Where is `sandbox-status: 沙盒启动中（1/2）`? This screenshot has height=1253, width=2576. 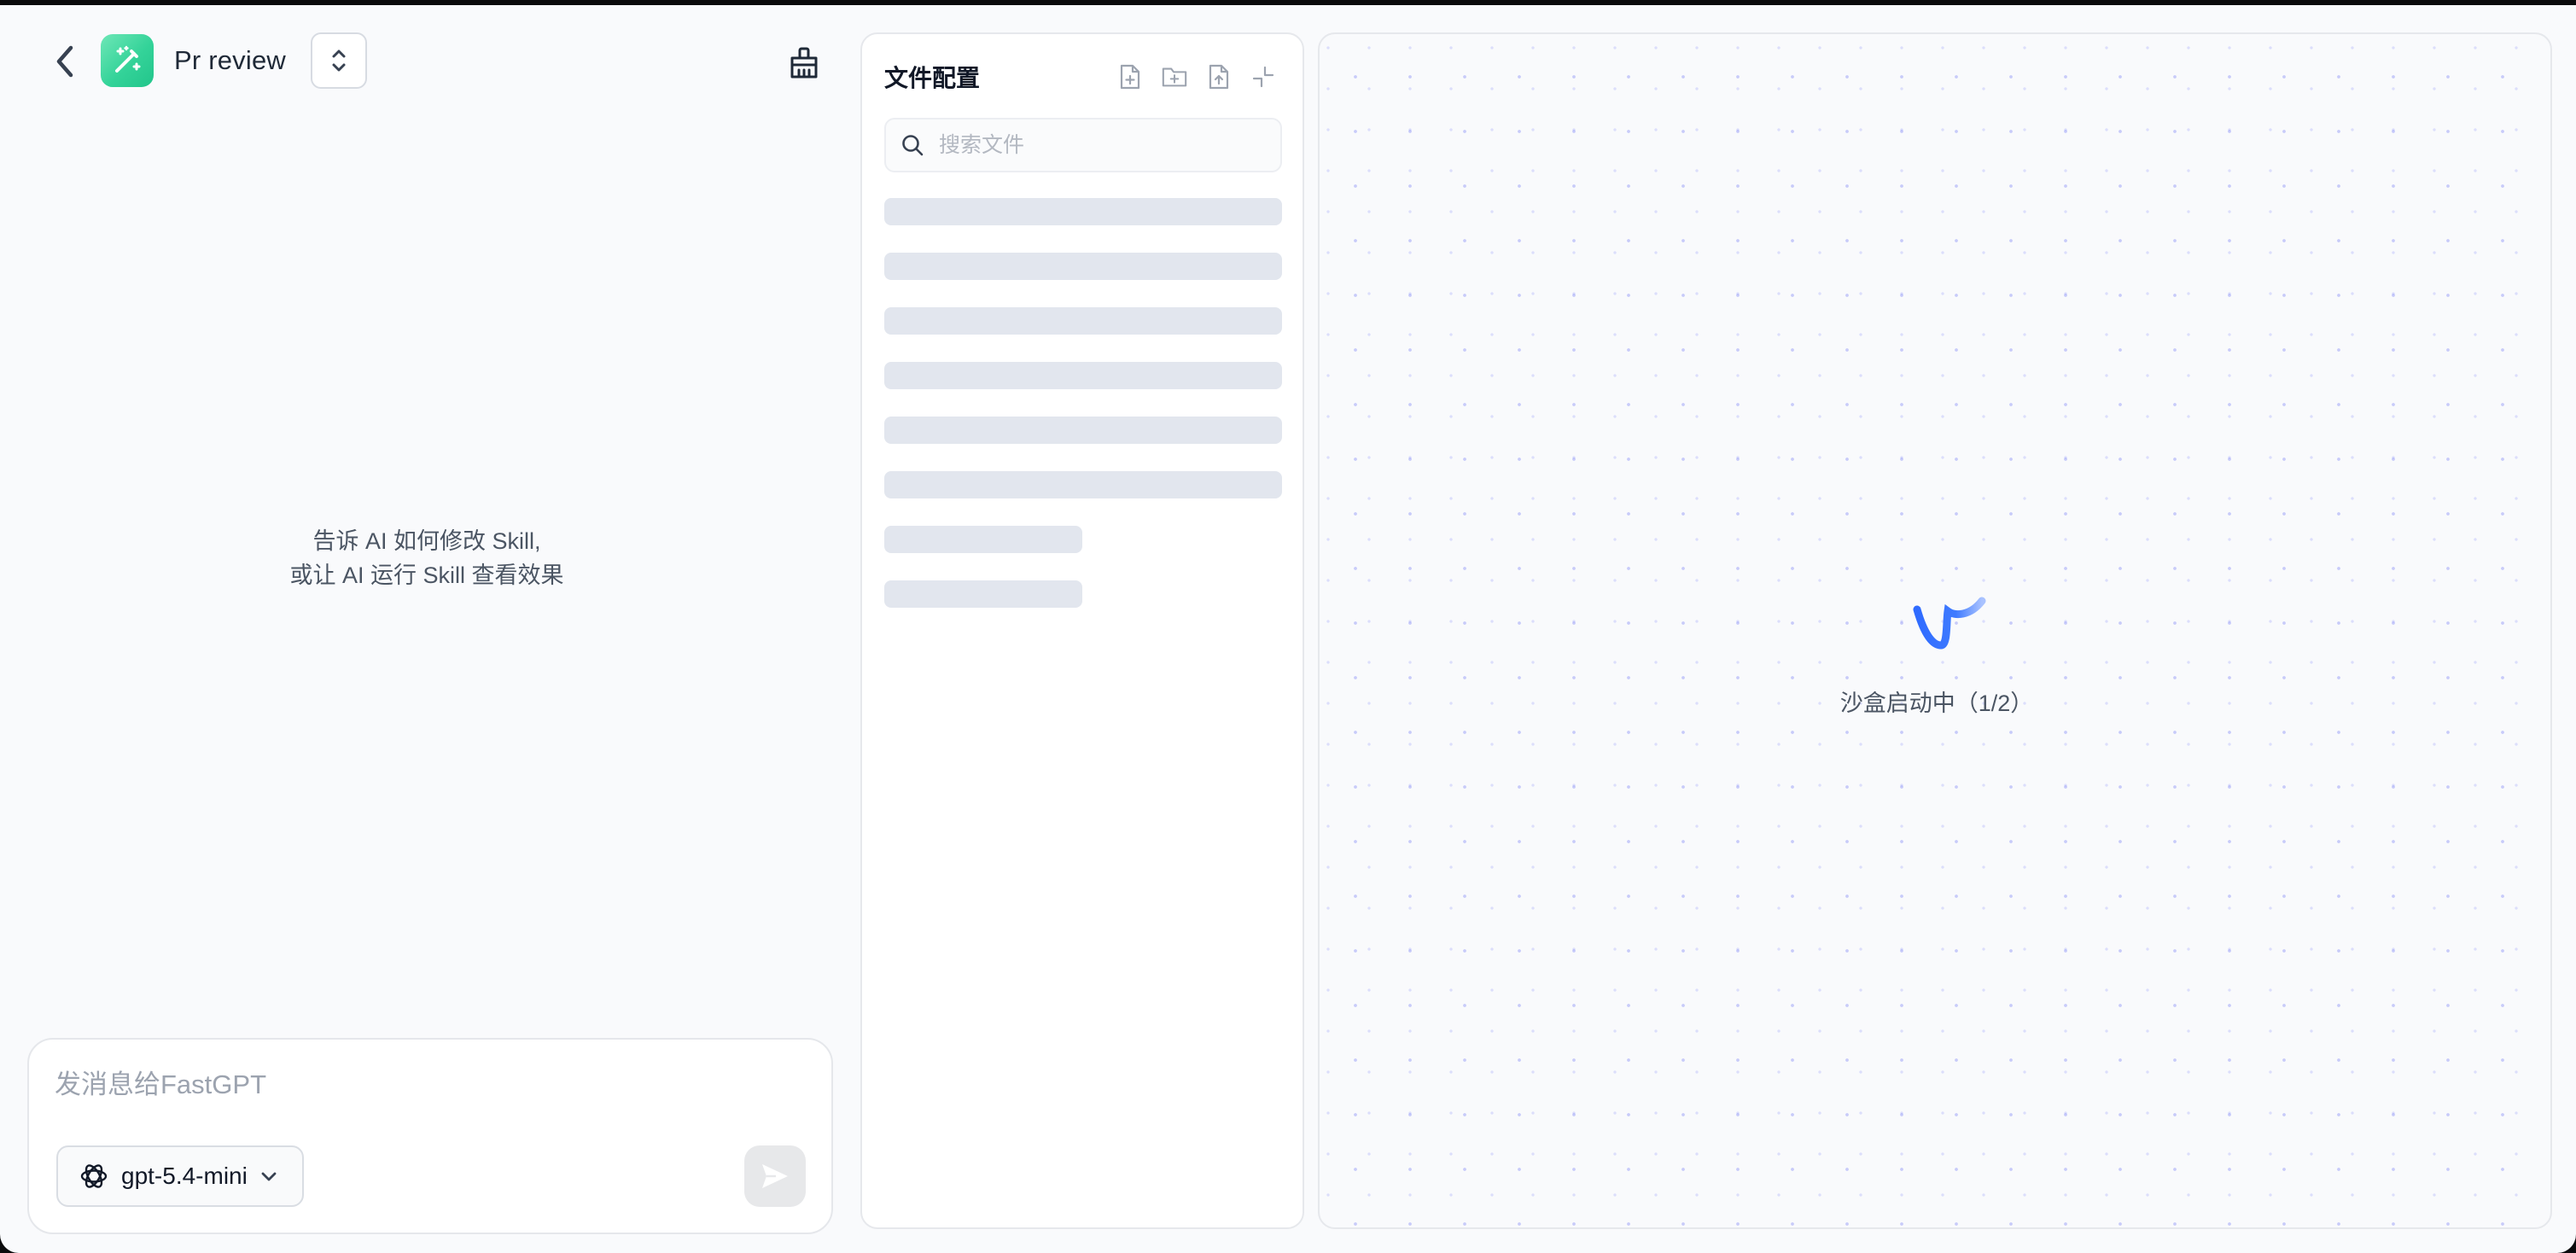
sandbox-status: 沙盒启动中（1/2） is located at coordinates (1936, 703).